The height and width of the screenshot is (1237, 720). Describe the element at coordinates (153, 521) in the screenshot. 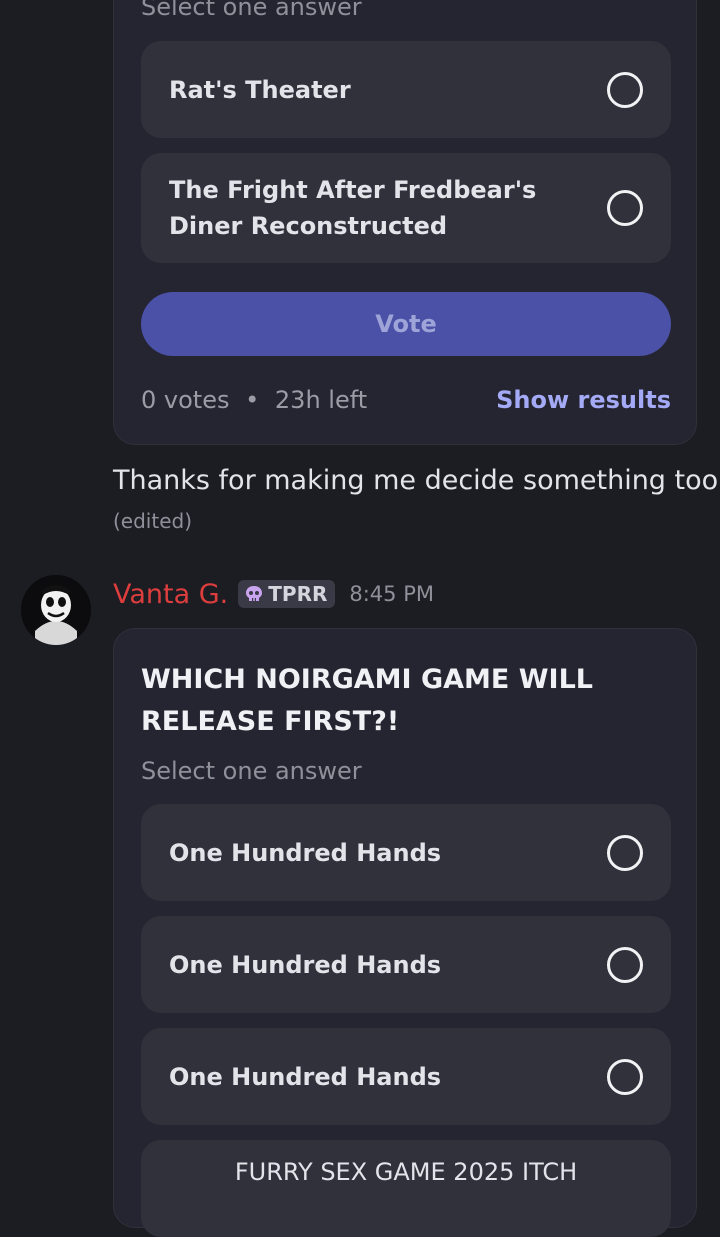

I see `edited-label: (edited)` at that location.